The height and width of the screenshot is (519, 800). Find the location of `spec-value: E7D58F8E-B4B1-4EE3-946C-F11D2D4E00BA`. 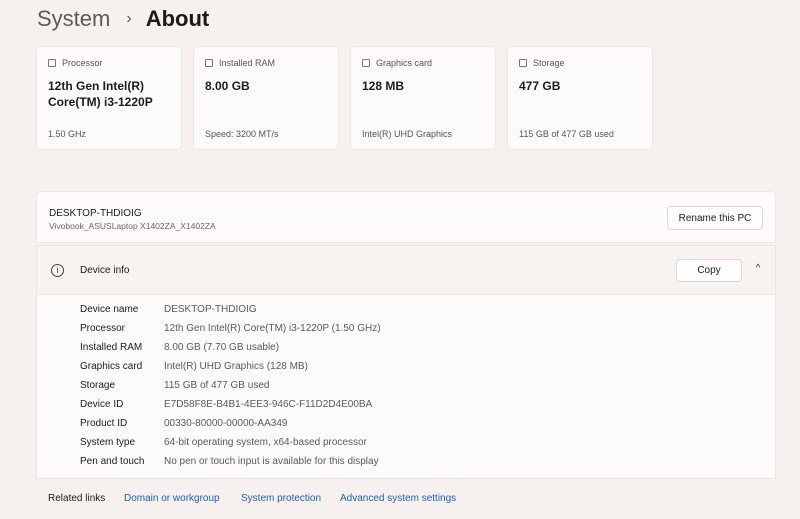

spec-value: E7D58F8E-B4B1-4EE3-946C-F11D2D4E00BA is located at coordinates (268, 404).